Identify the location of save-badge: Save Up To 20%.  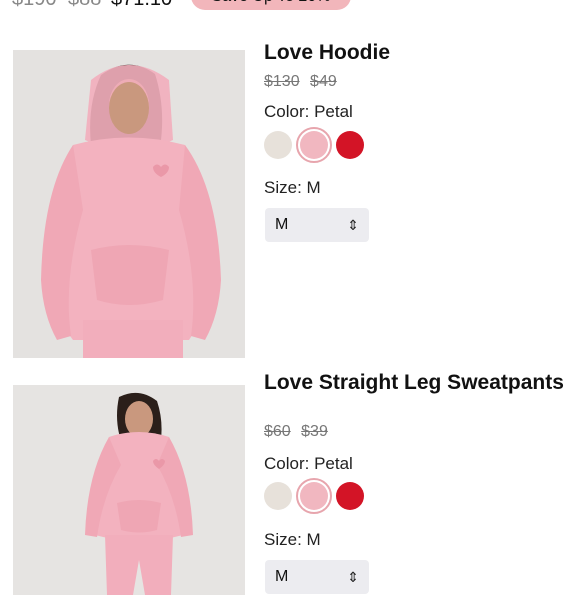
(271, 5).